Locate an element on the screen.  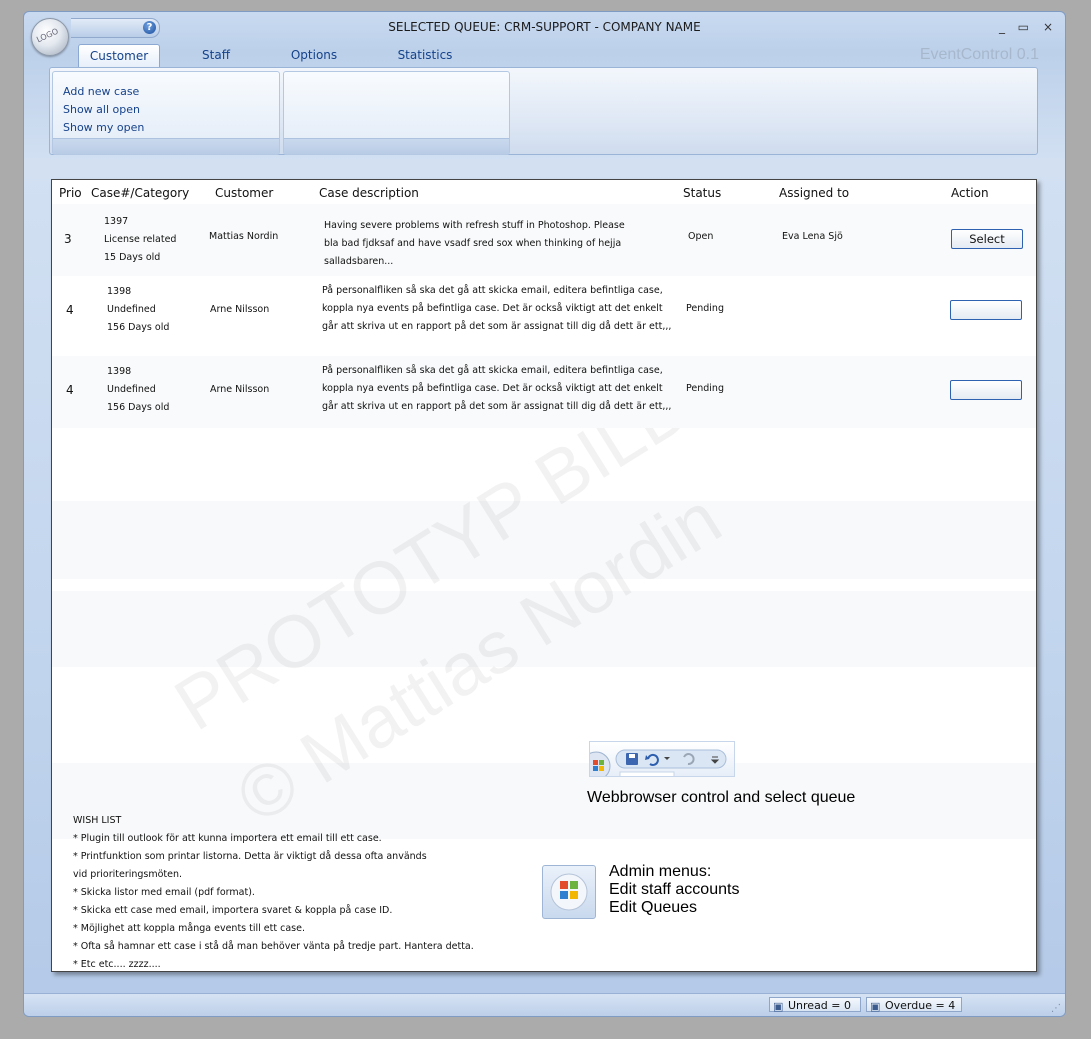
overdue-label: Overdue = 4 is located at coordinates (920, 1005).